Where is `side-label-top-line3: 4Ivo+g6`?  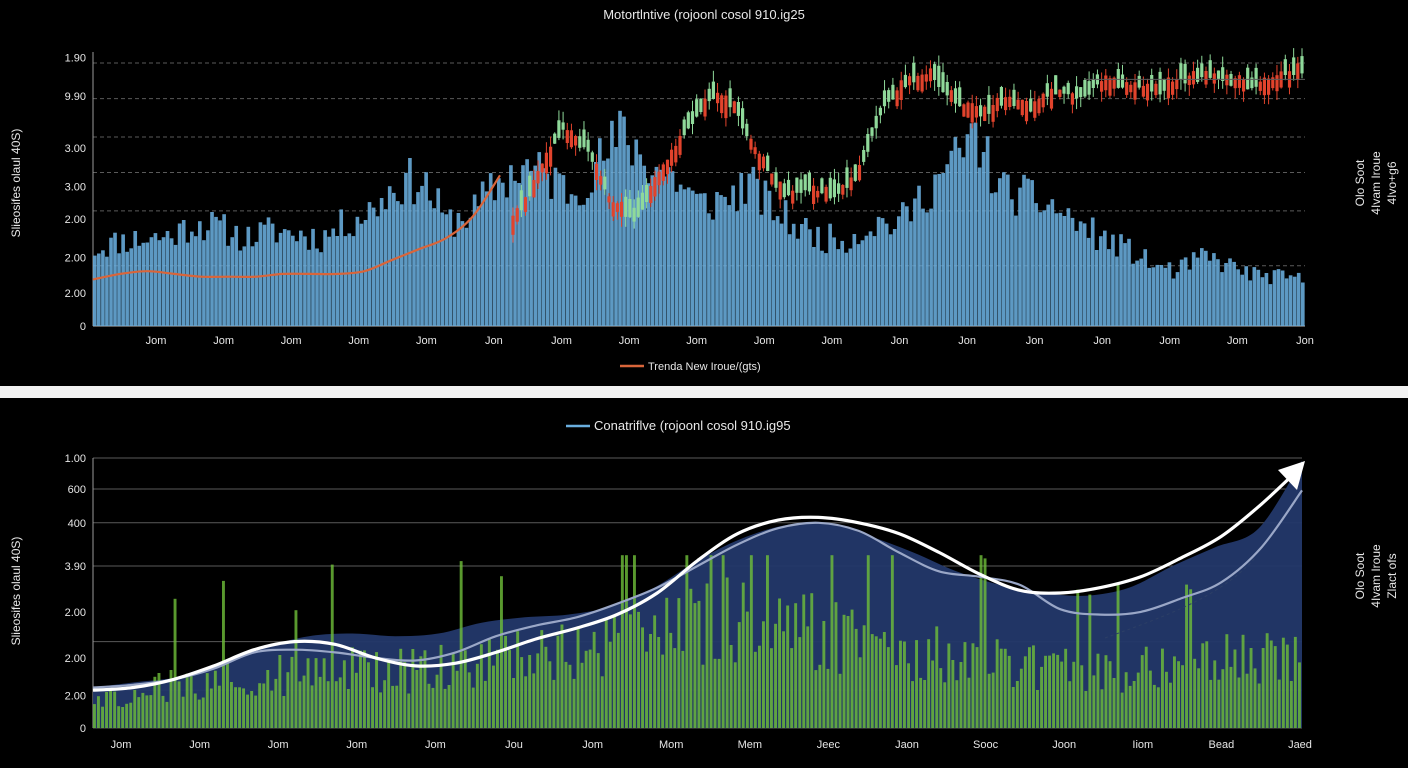
side-label-top-line3: 4Ivo+g6 is located at coordinates (1392, 182).